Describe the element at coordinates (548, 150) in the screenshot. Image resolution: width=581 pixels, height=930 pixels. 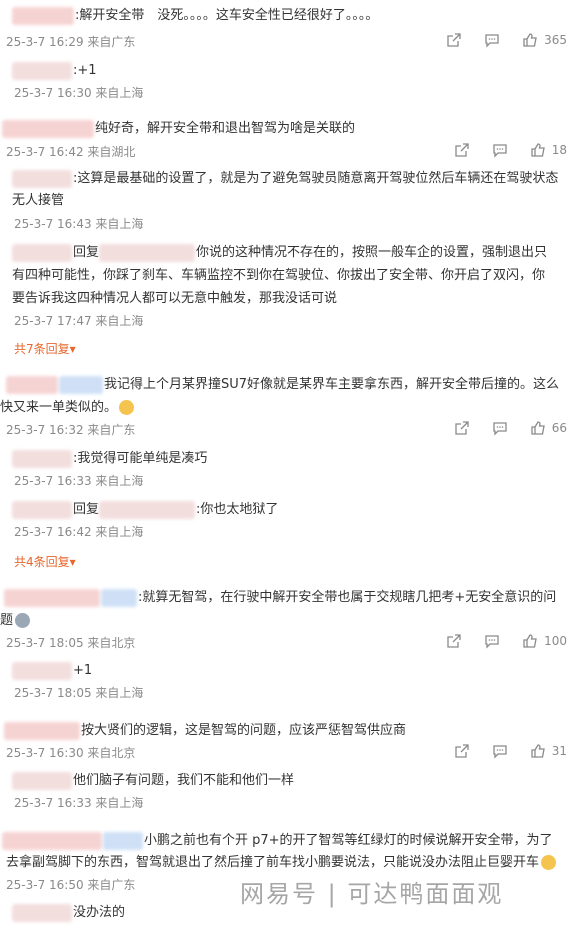
I see `like-button: 18` at that location.